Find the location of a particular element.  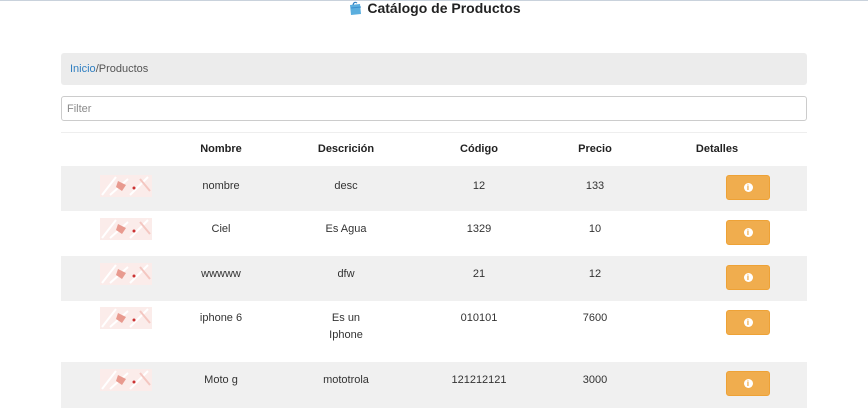

table-row: Moto g mototrola 121212121 3000 i is located at coordinates (434, 385).